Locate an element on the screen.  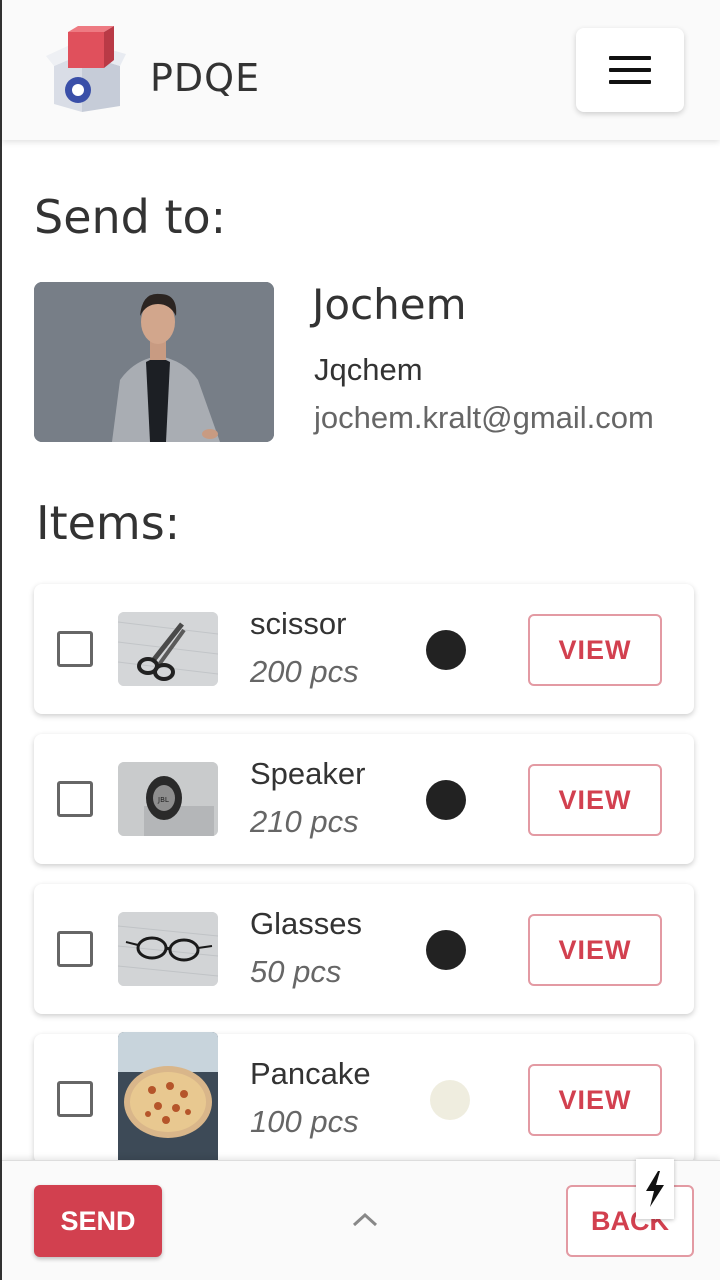
item-card: JBL Speaker 210 pcs VIEW is located at coordinates (364, 799).